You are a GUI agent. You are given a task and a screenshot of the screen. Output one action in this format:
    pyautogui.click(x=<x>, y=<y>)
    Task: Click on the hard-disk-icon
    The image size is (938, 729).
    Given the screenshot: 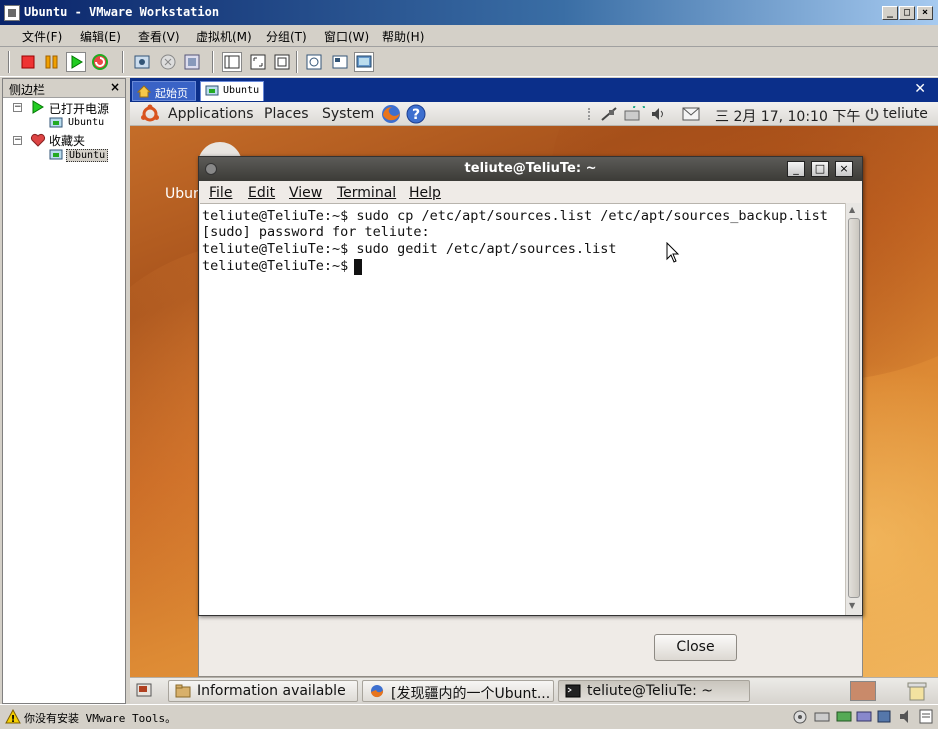 What is the action you would take?
    pyautogui.click(x=822, y=716)
    